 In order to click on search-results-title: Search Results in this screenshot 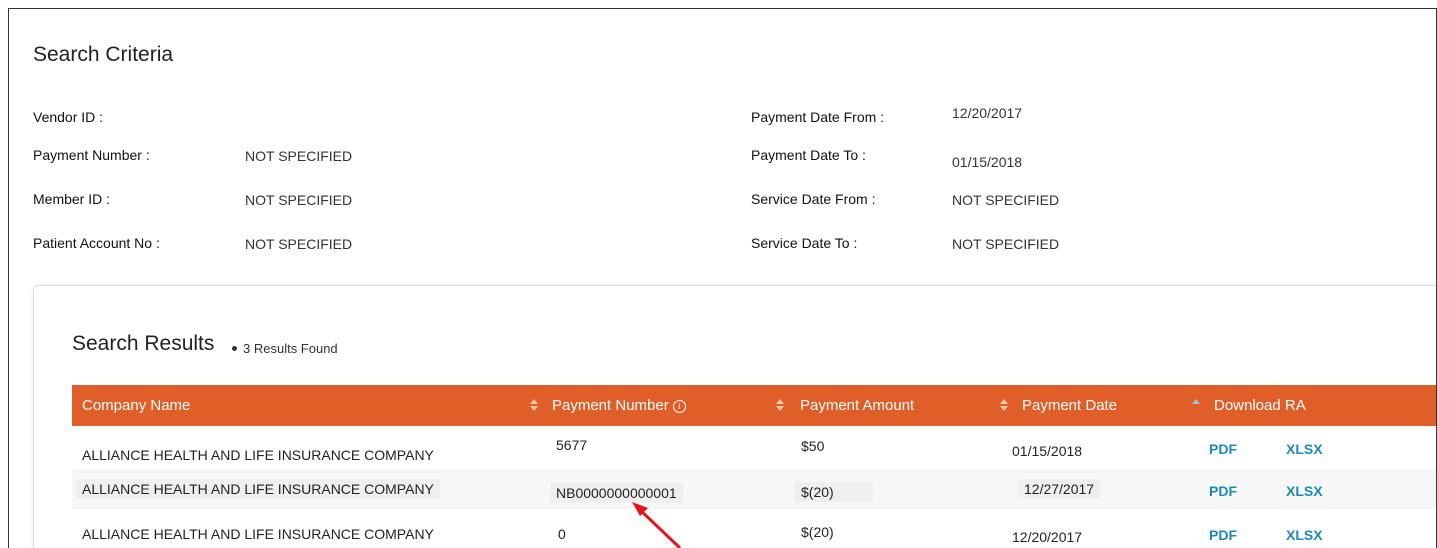, I will do `click(143, 343)`.